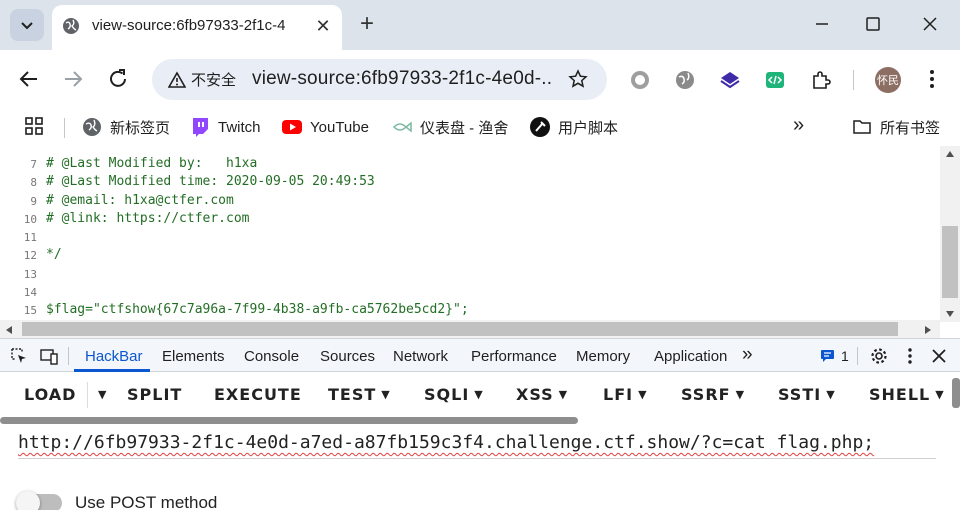 Image resolution: width=960 pixels, height=510 pixels. Describe the element at coordinates (730, 80) in the screenshot. I see `extension-layers-icon` at that location.